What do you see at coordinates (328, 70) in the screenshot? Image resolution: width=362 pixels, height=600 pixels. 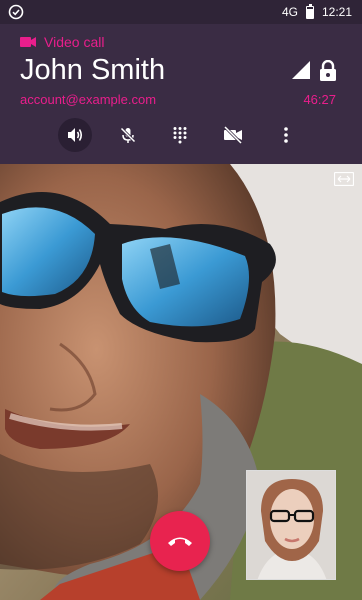 I see `lock-icon` at bounding box center [328, 70].